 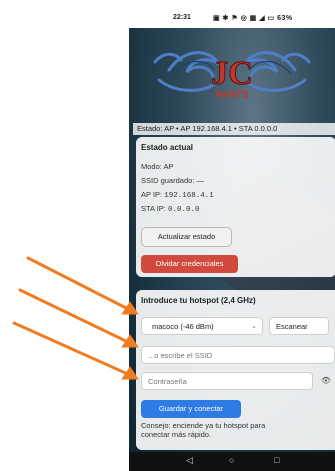 I want to click on status-time: 22:31, so click(x=182, y=17).